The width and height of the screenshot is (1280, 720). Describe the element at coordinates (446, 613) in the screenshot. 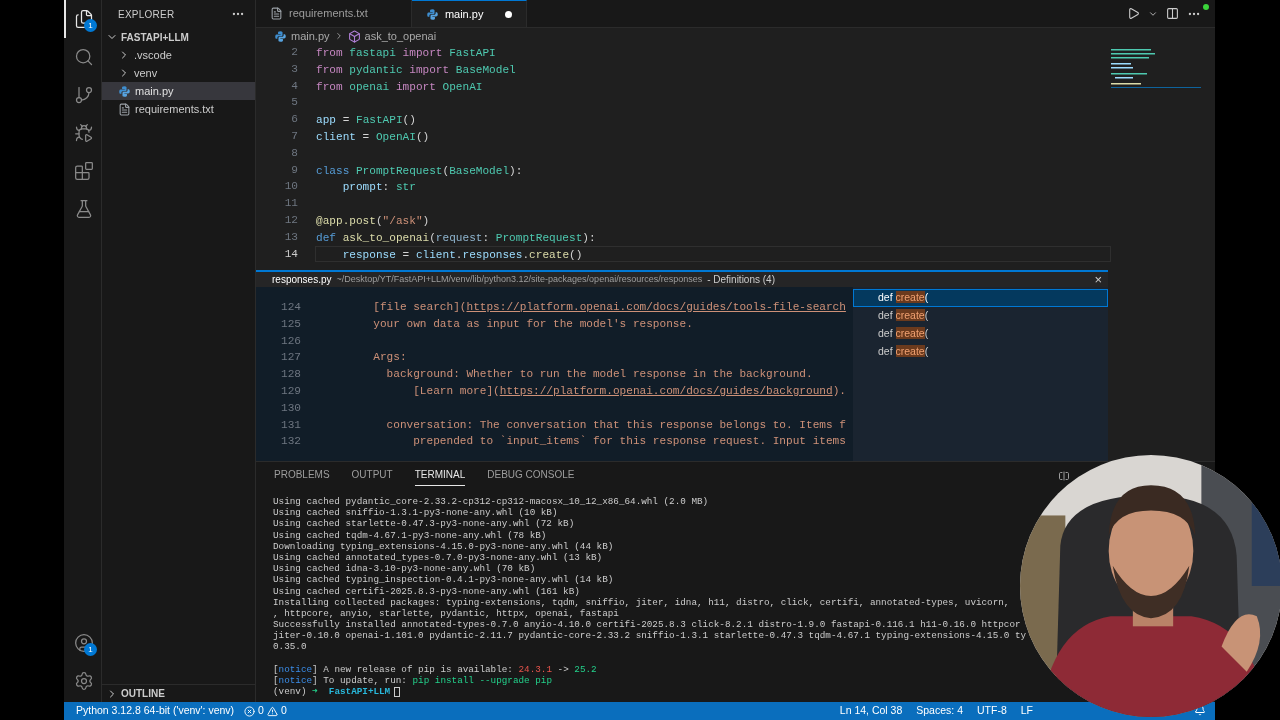

I see `terminal-line: , httpcore, anyio, starlette, pydantic, httpx, openai, fastapi` at that location.